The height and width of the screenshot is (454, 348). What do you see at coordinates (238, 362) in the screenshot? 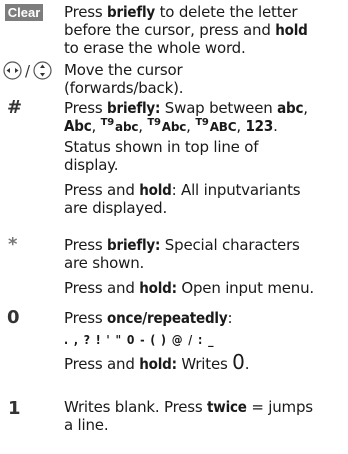
I see `zero-glyph: 0` at bounding box center [238, 362].